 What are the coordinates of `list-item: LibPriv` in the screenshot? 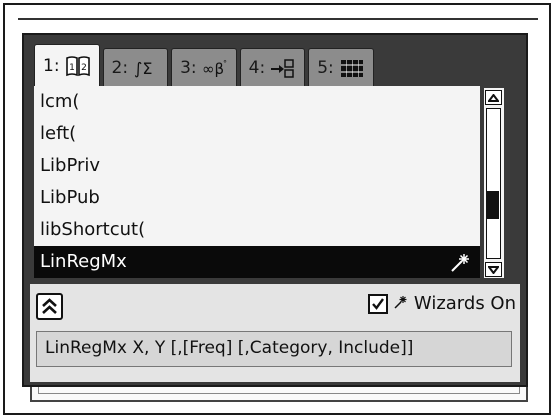 It's located at (257, 166).